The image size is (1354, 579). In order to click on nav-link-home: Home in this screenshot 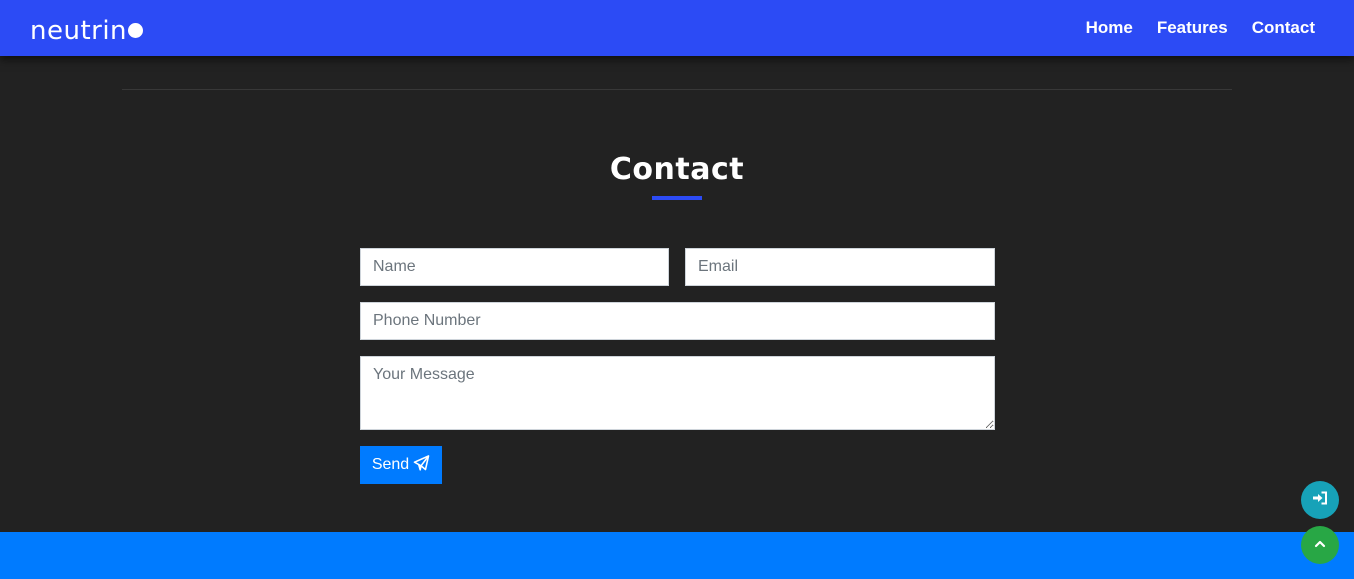, I will do `click(1109, 28)`.